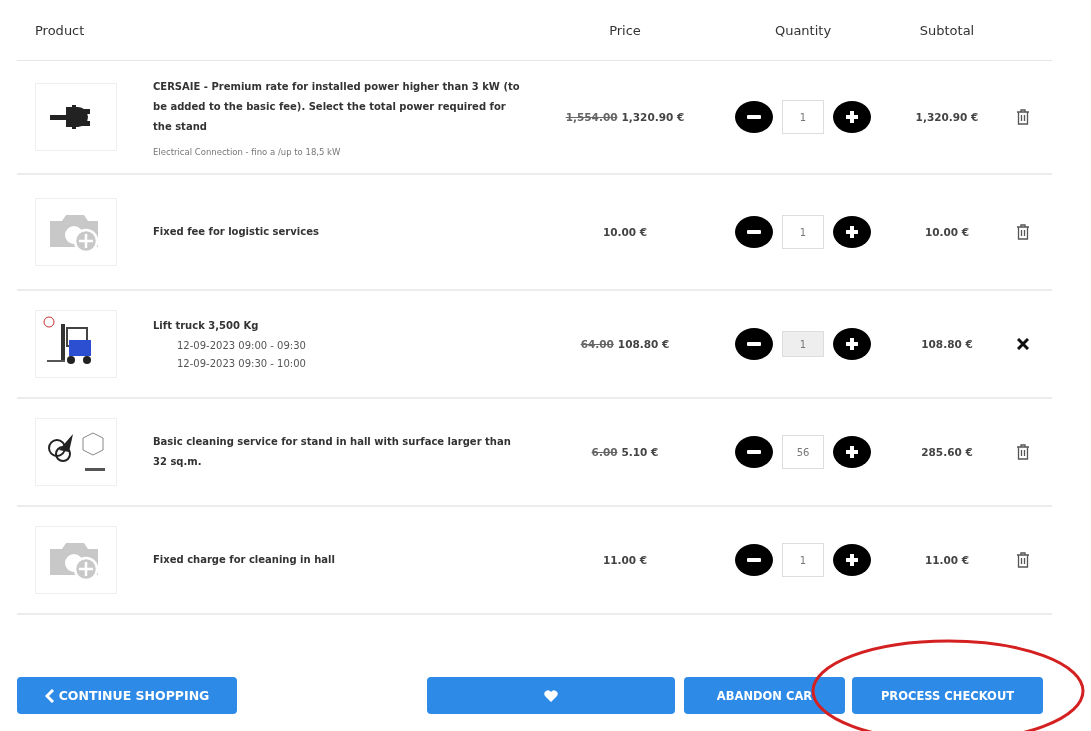  Describe the element at coordinates (49, 695) in the screenshot. I see `chevron-left-icon` at that location.